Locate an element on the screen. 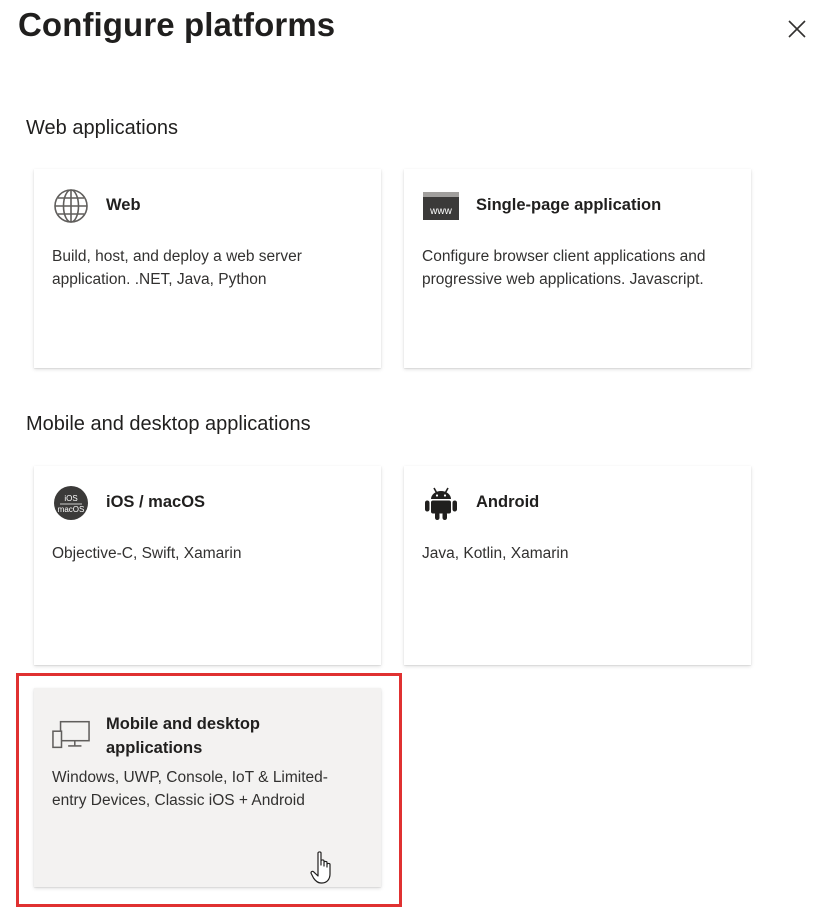 The width and height of the screenshot is (813, 914). ios-label: iOS is located at coordinates (70, 498).